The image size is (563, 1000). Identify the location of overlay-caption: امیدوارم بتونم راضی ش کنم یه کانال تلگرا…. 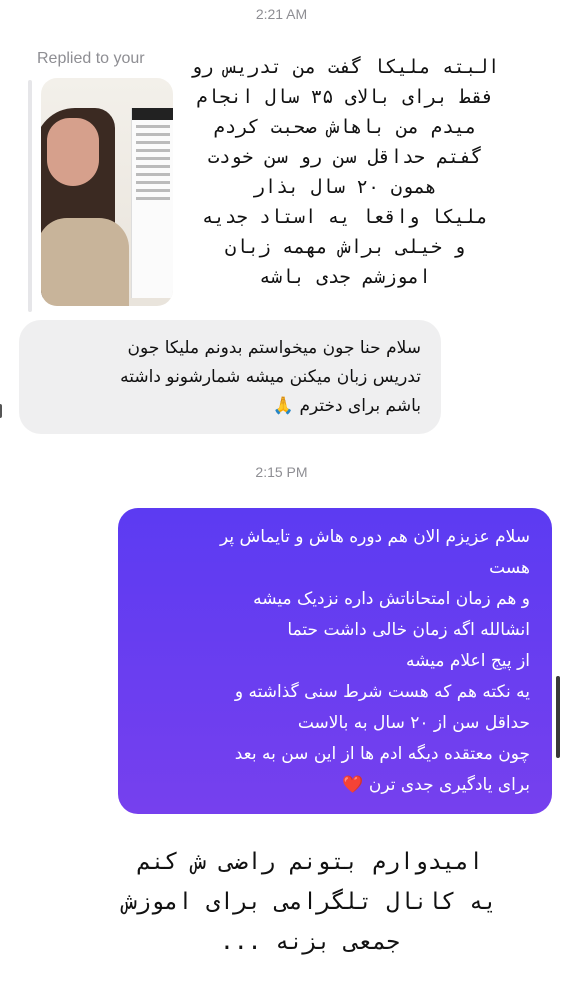
(310, 902).